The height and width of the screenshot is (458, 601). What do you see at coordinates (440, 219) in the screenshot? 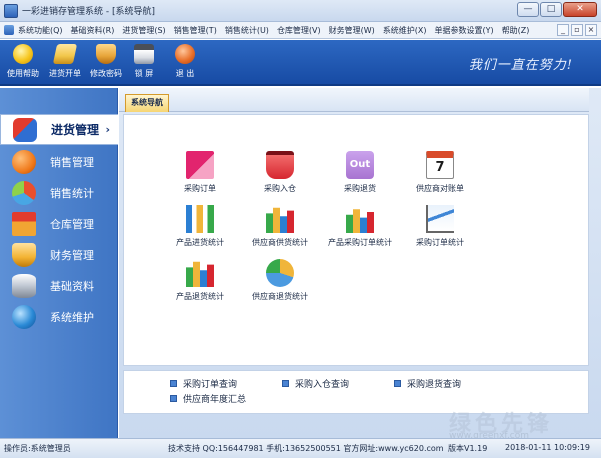
I see `line-chart-icon` at bounding box center [440, 219].